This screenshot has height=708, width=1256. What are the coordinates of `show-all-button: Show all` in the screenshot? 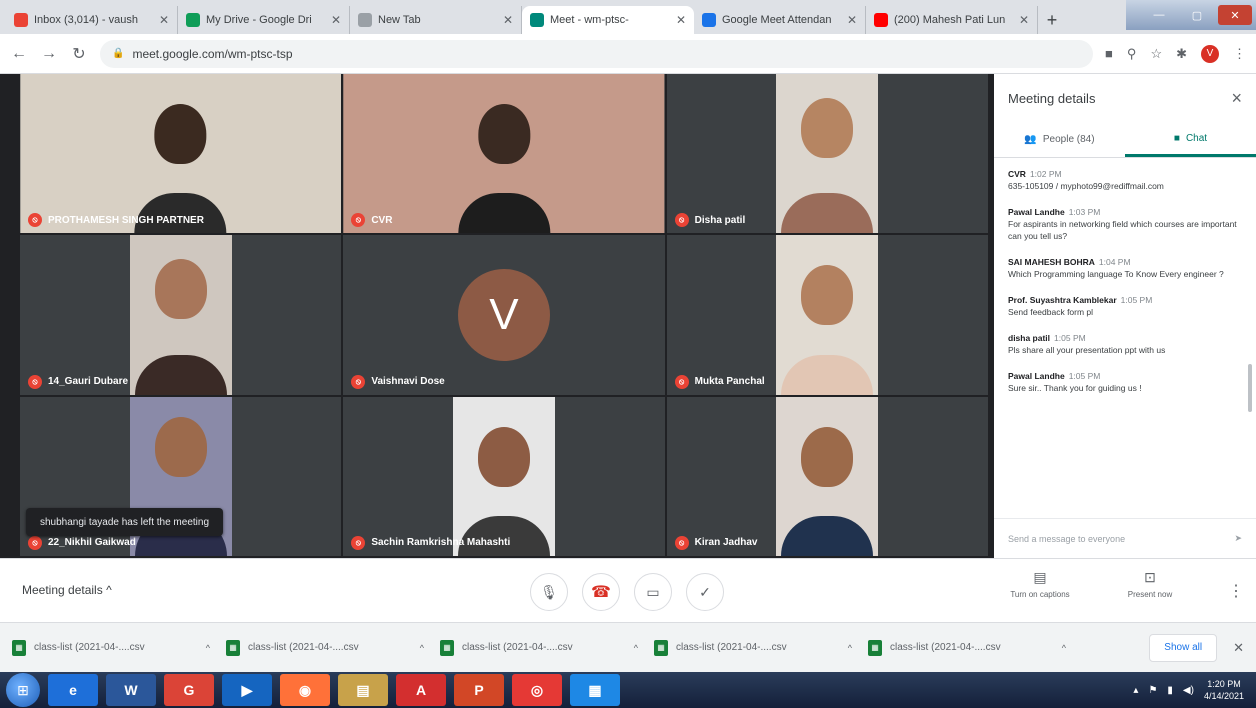 It's located at (1183, 647).